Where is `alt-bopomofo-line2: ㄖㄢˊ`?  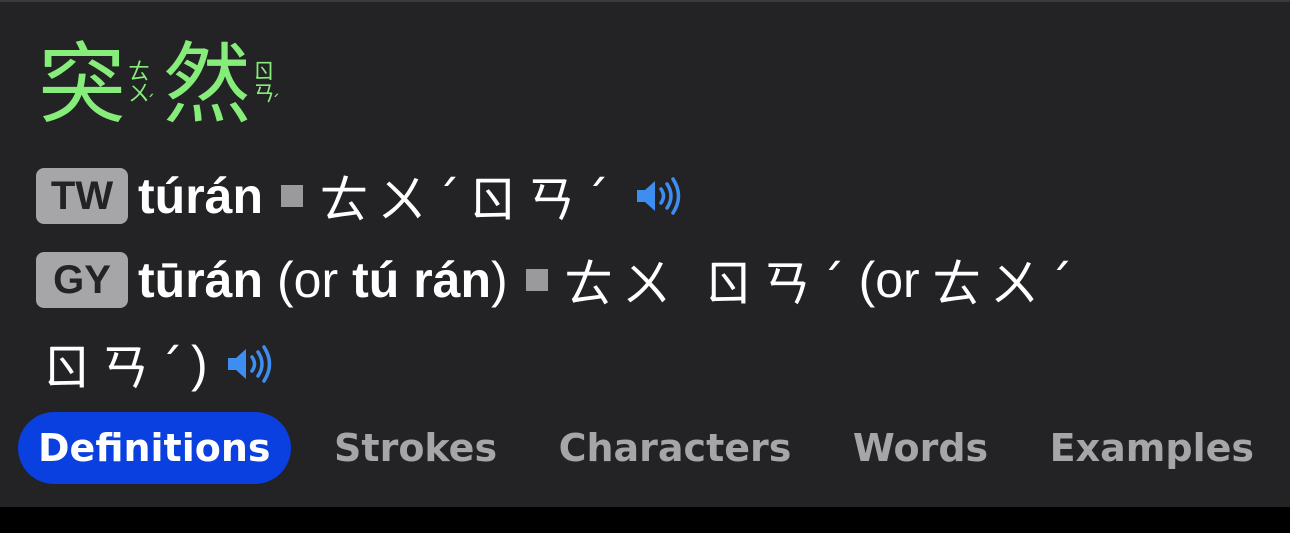 alt-bopomofo-line2: ㄖㄢˊ is located at coordinates (116, 368).